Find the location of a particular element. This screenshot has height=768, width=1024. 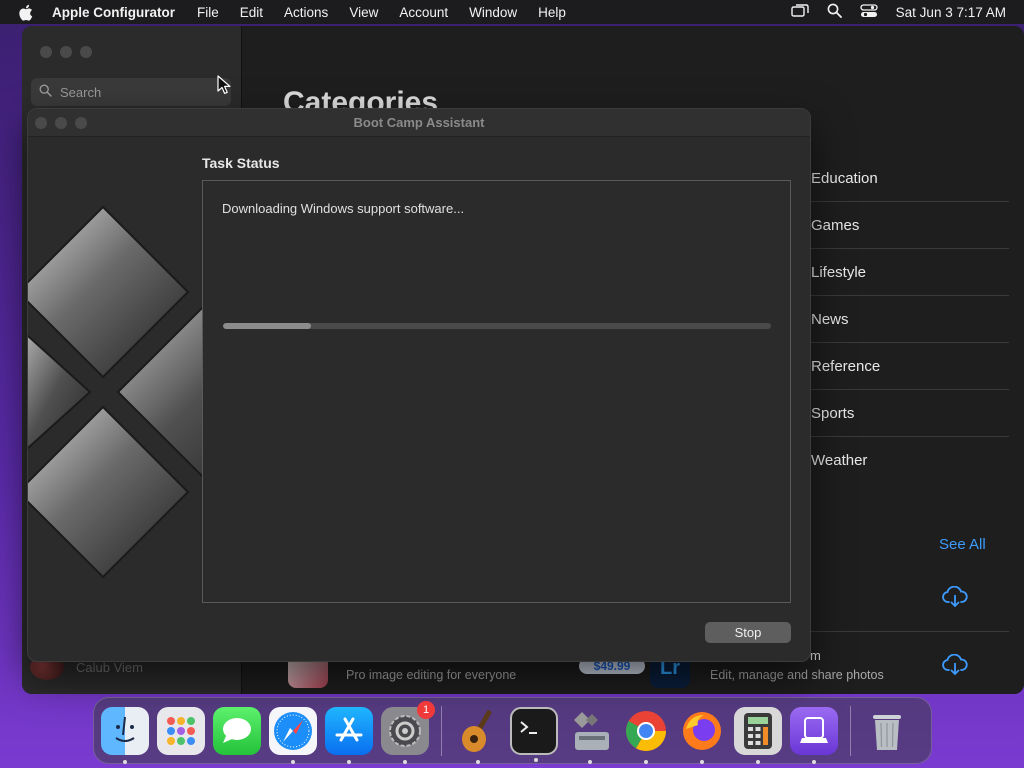

download-progress-bar is located at coordinates (497, 326).